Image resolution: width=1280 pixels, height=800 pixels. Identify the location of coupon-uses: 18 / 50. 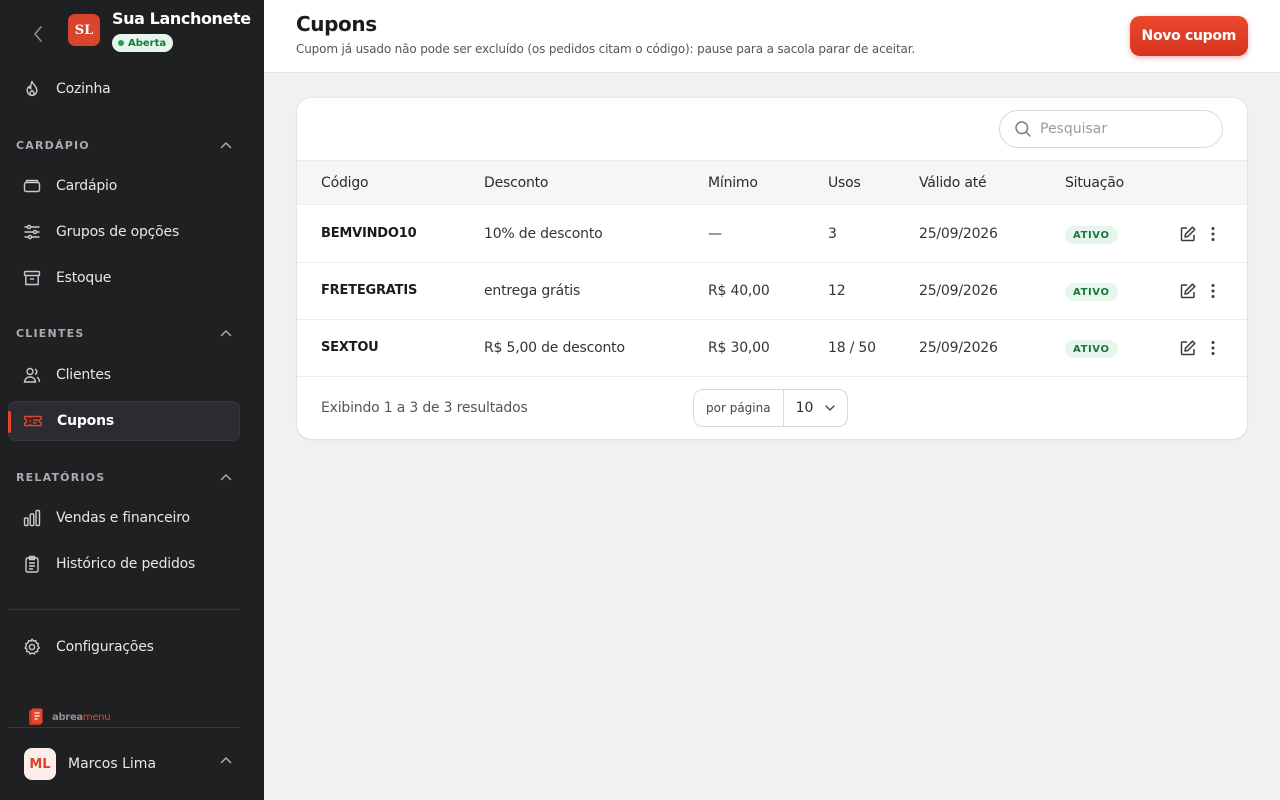
(852, 348).